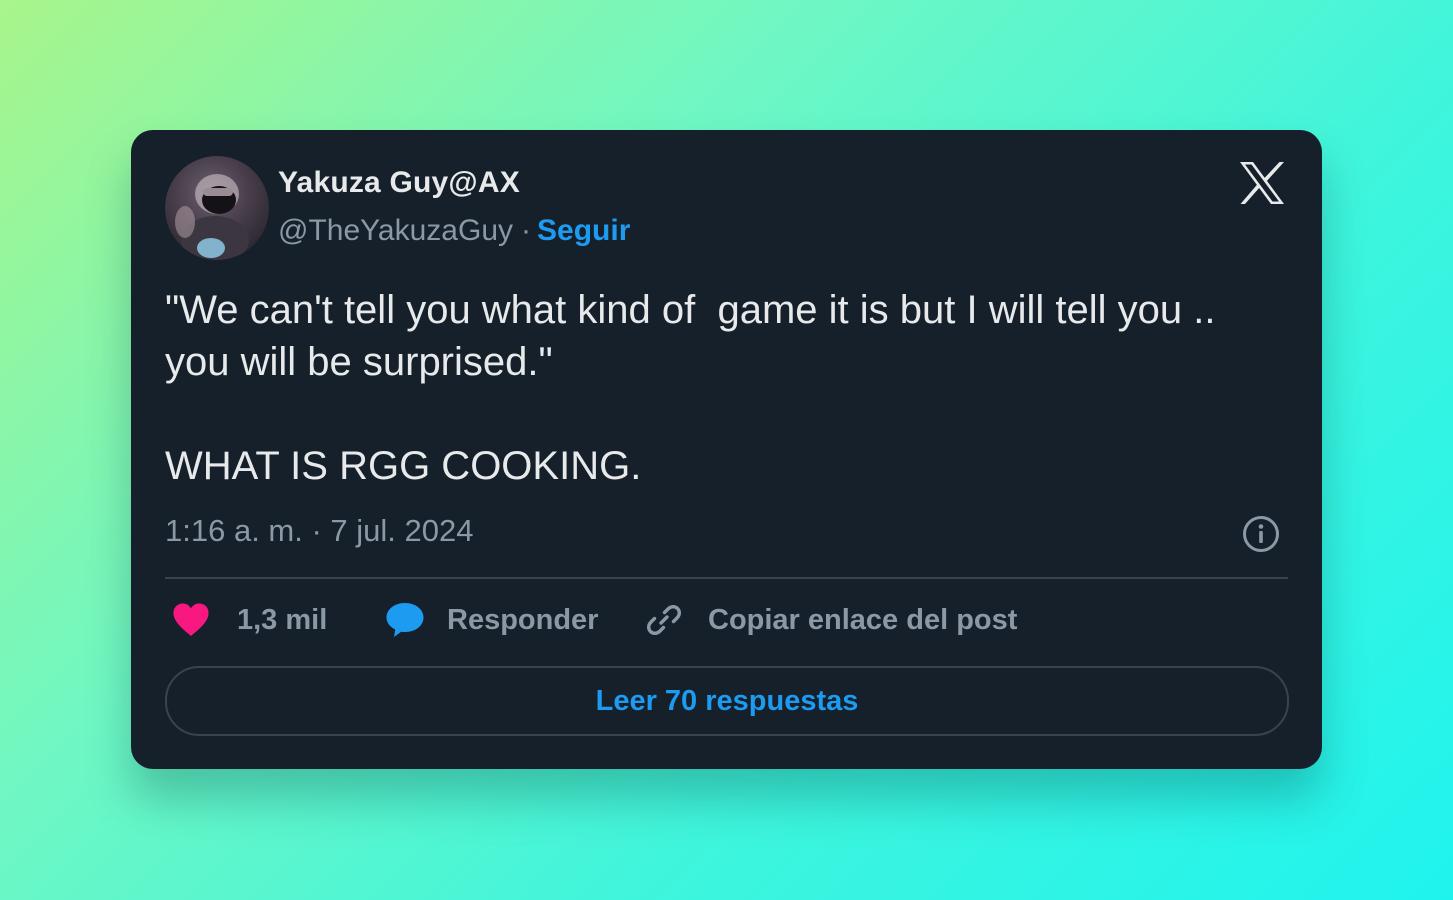 Image resolution: width=1453 pixels, height=900 pixels. What do you see at coordinates (395, 230) in the screenshot?
I see `author-handle: @TheYakuzaGuy` at bounding box center [395, 230].